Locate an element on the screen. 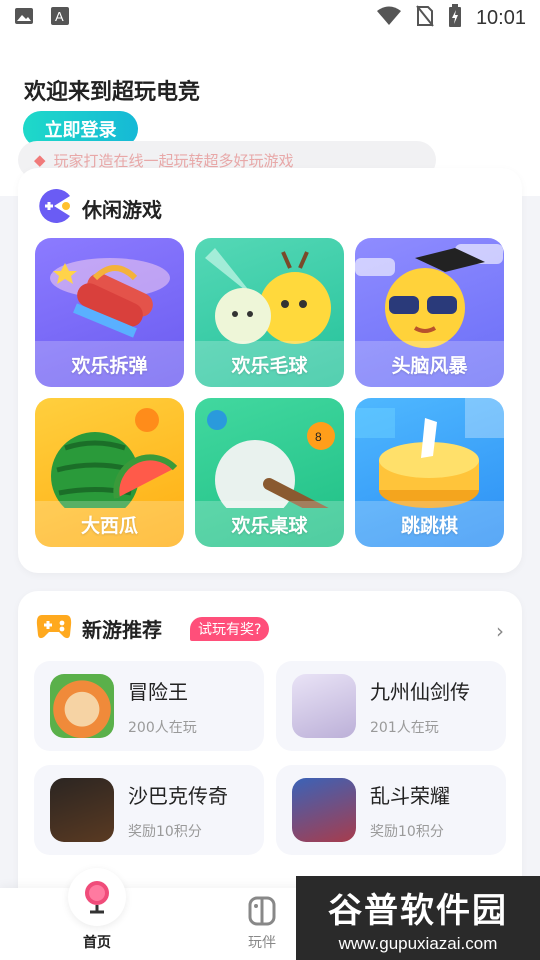 The width and height of the screenshot is (540, 960). status-bar: A 10:01 is located at coordinates (270, 18).